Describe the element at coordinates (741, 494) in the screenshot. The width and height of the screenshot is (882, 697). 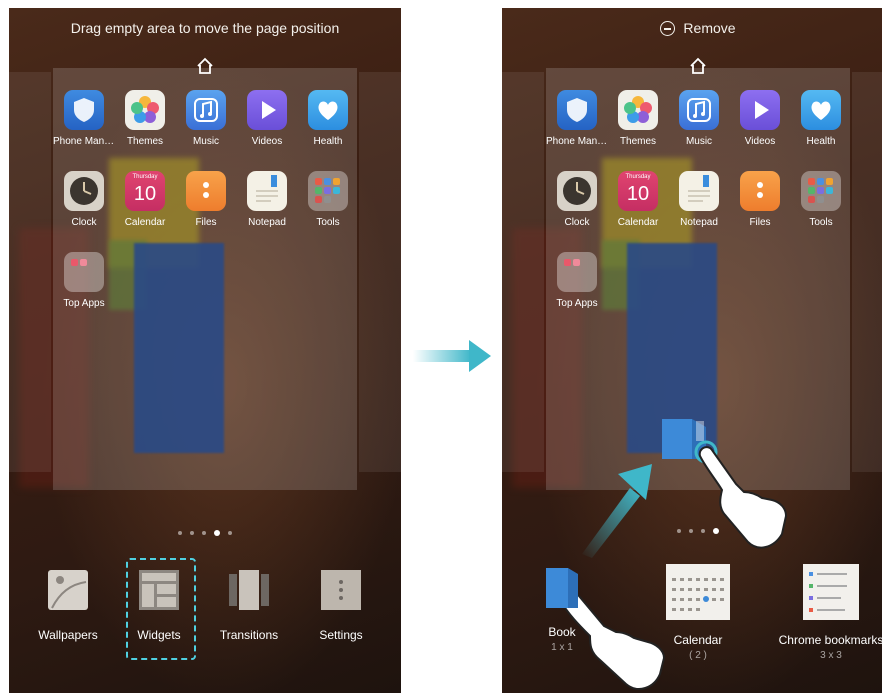
I see `hand-pointer-icon` at that location.